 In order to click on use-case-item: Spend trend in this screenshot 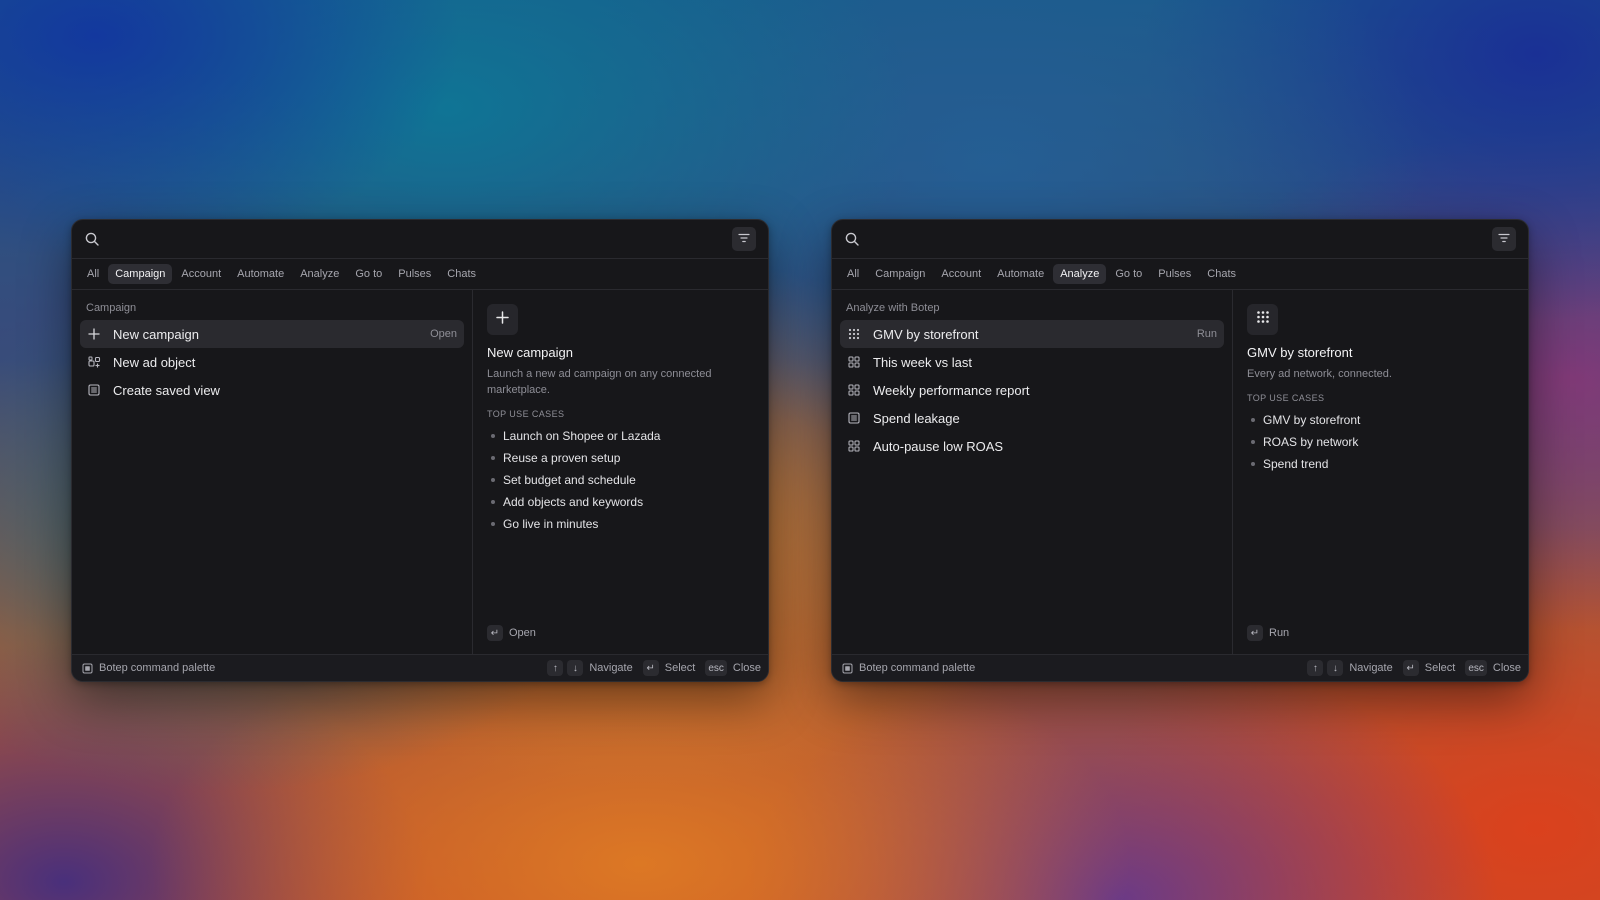, I will do `click(1380, 464)`.